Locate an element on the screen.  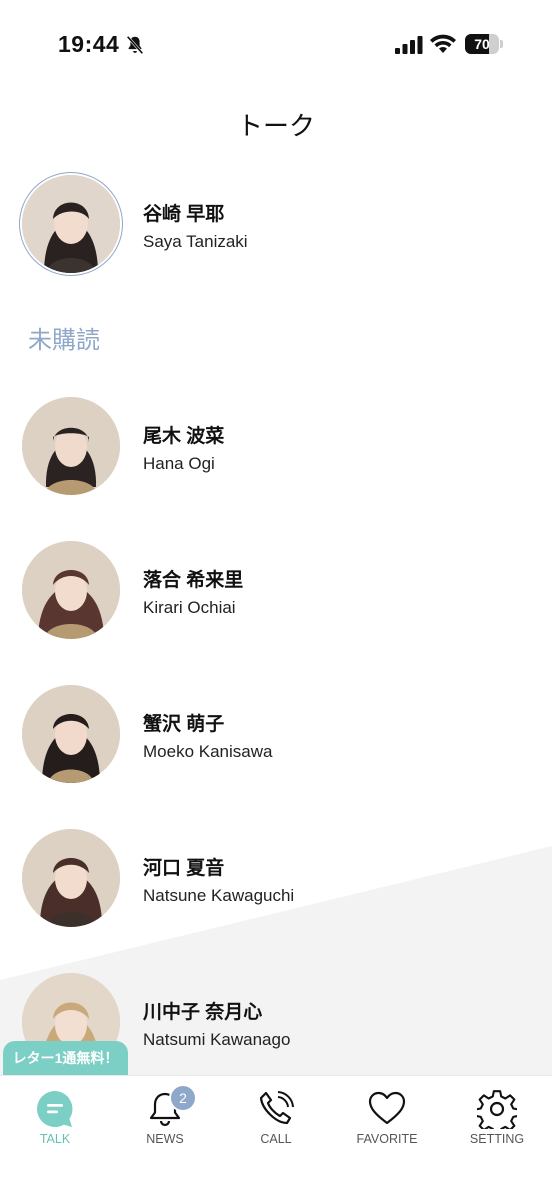
tab-label: CALL is located at coordinates (276, 1139).